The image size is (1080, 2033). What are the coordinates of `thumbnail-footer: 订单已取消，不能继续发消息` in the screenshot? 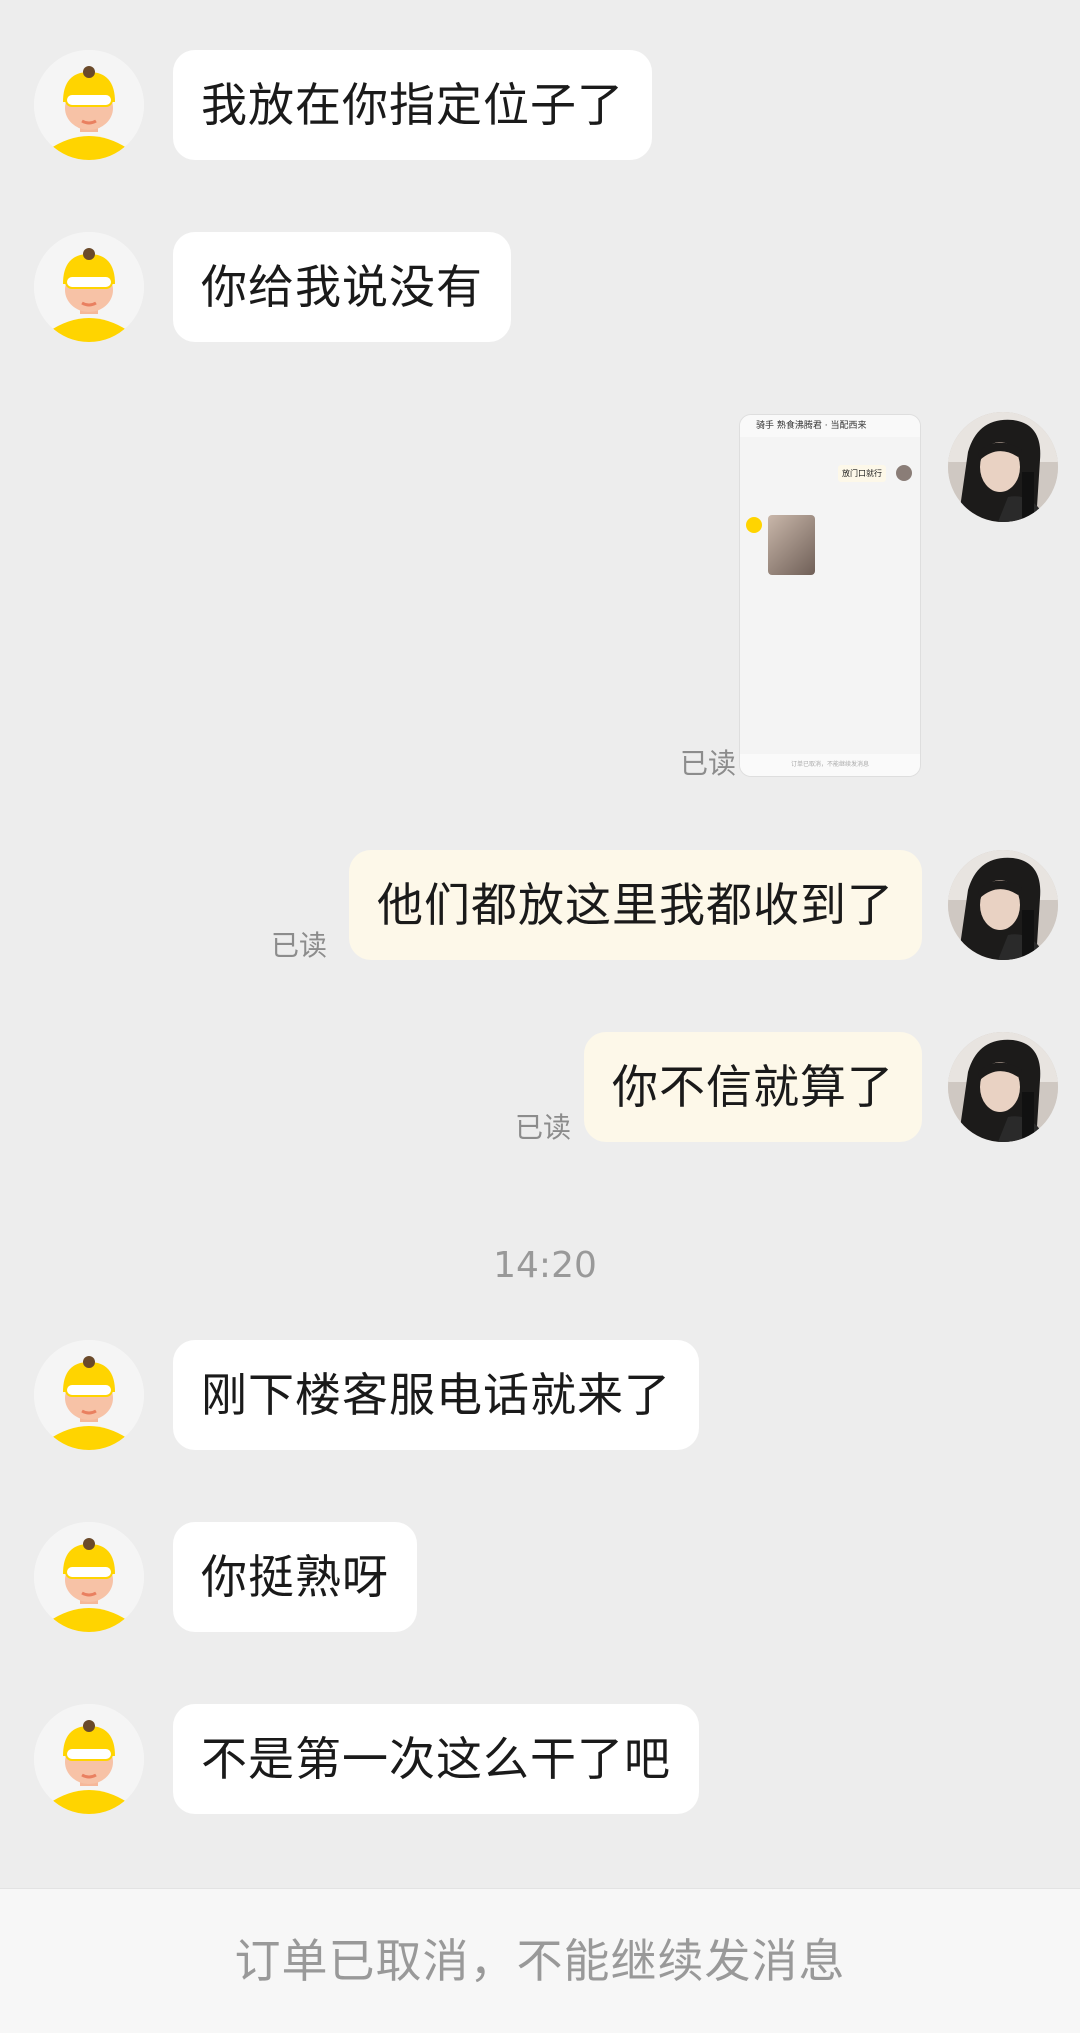 It's located at (830, 765).